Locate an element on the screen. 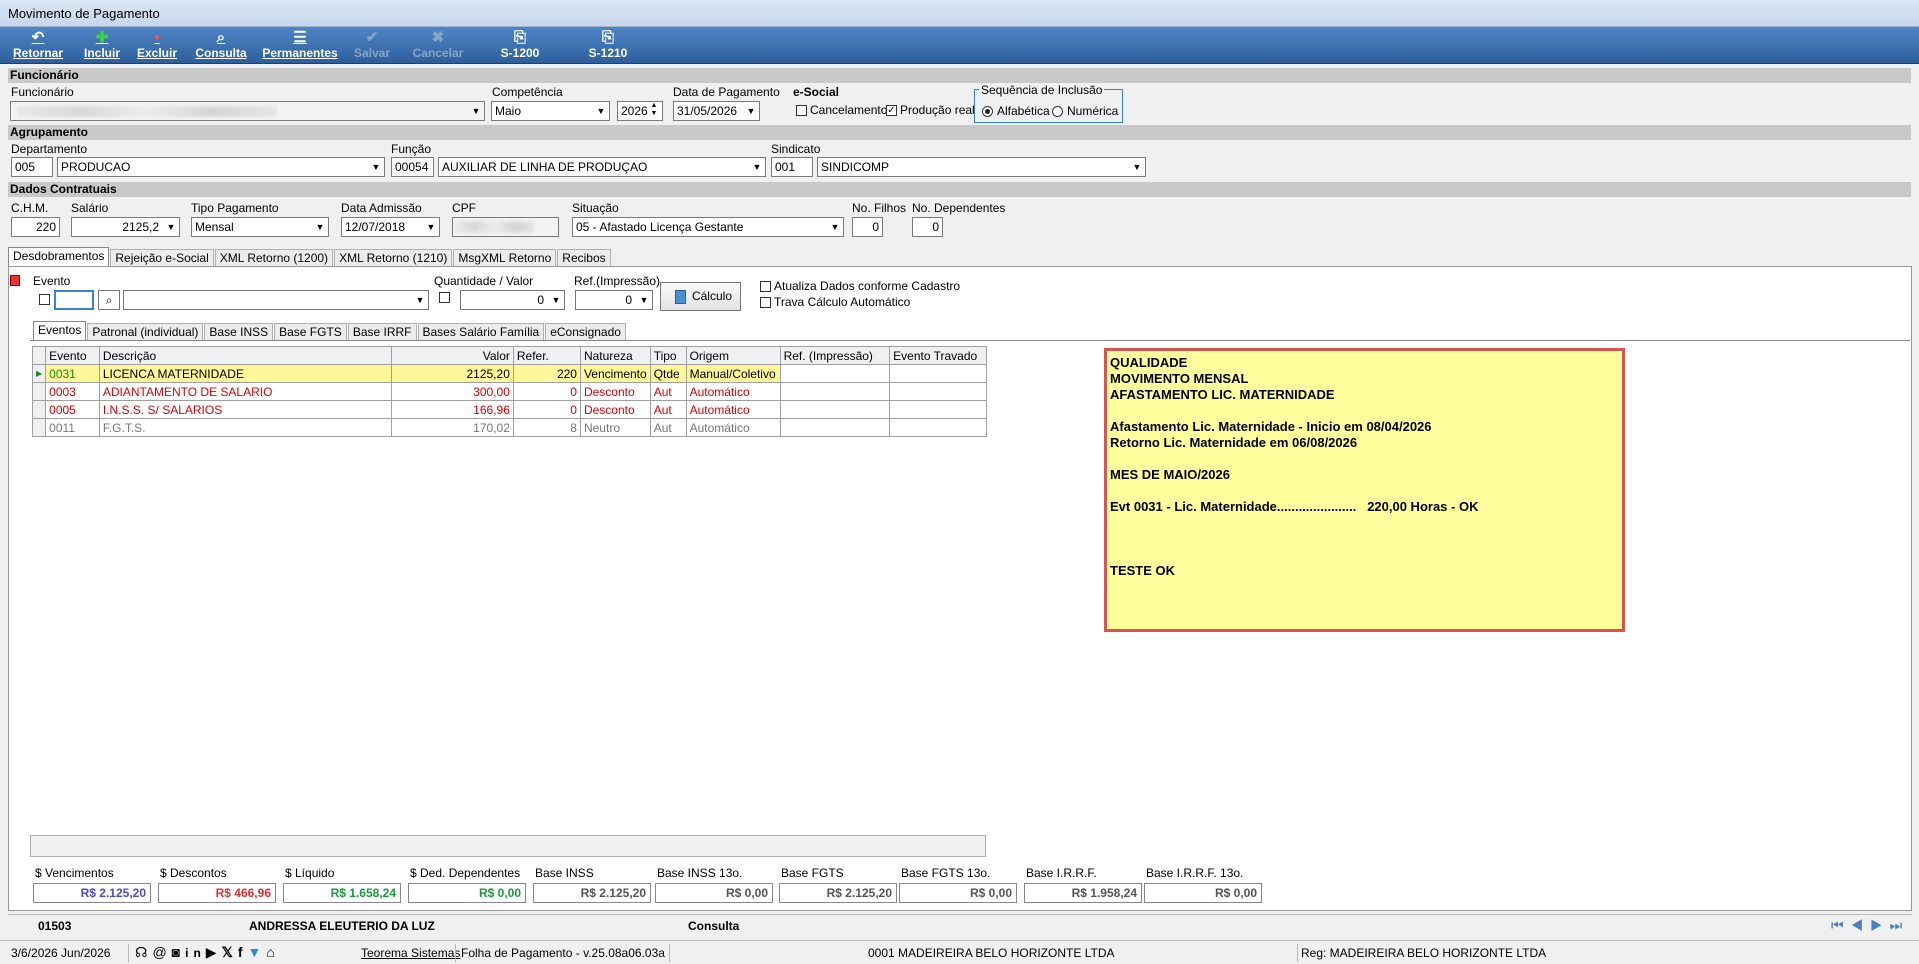  tab-patronal: Patronal (individual) is located at coordinates (145, 331).